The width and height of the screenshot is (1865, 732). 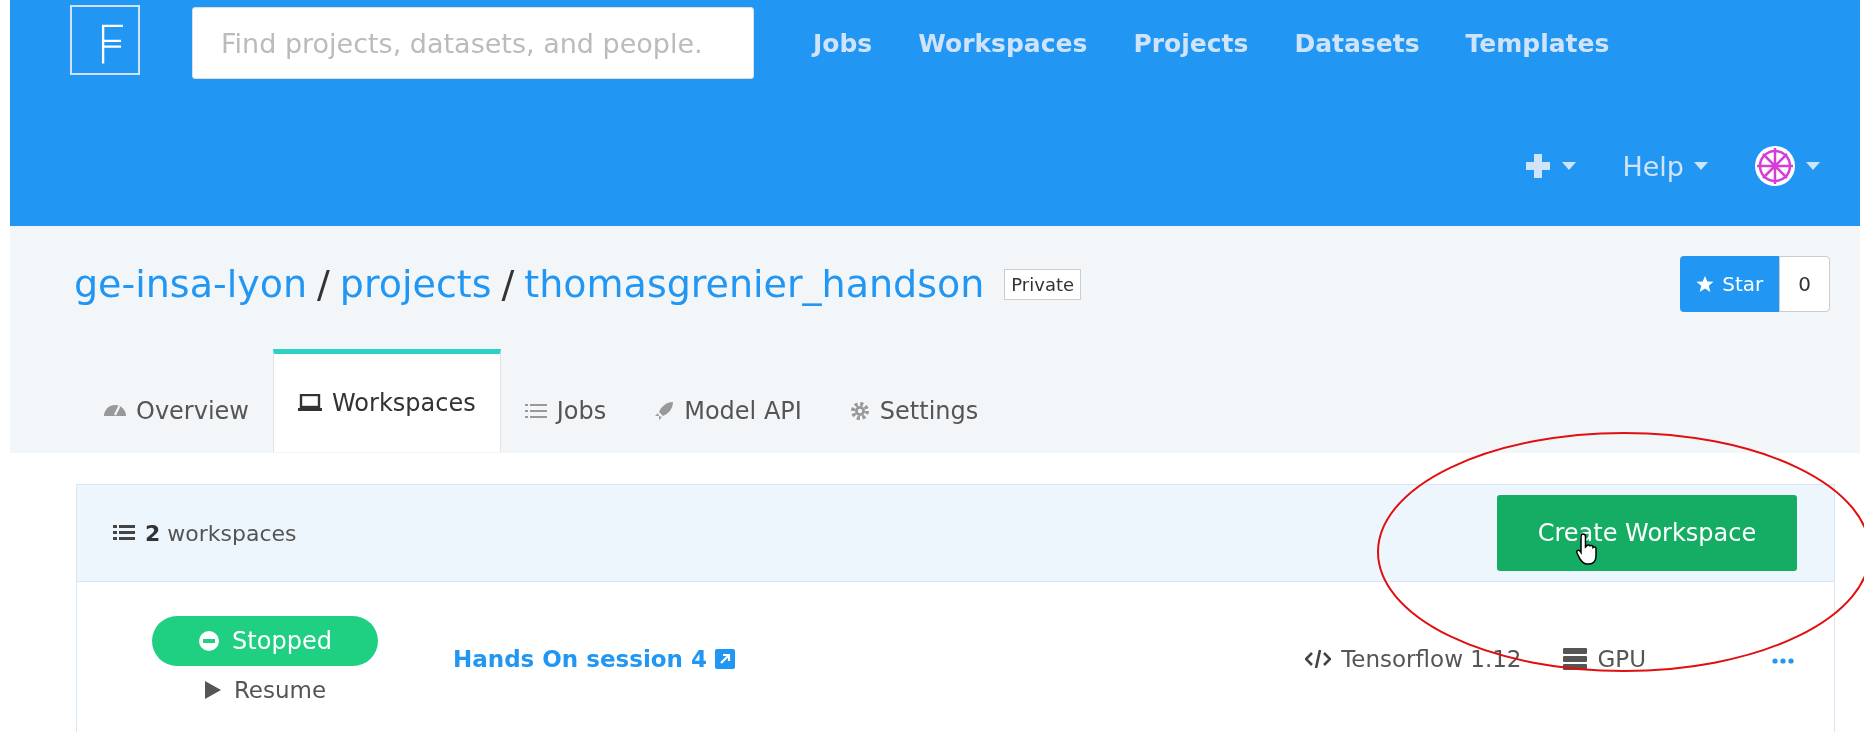 I want to click on star-button: Star, so click(x=1730, y=284).